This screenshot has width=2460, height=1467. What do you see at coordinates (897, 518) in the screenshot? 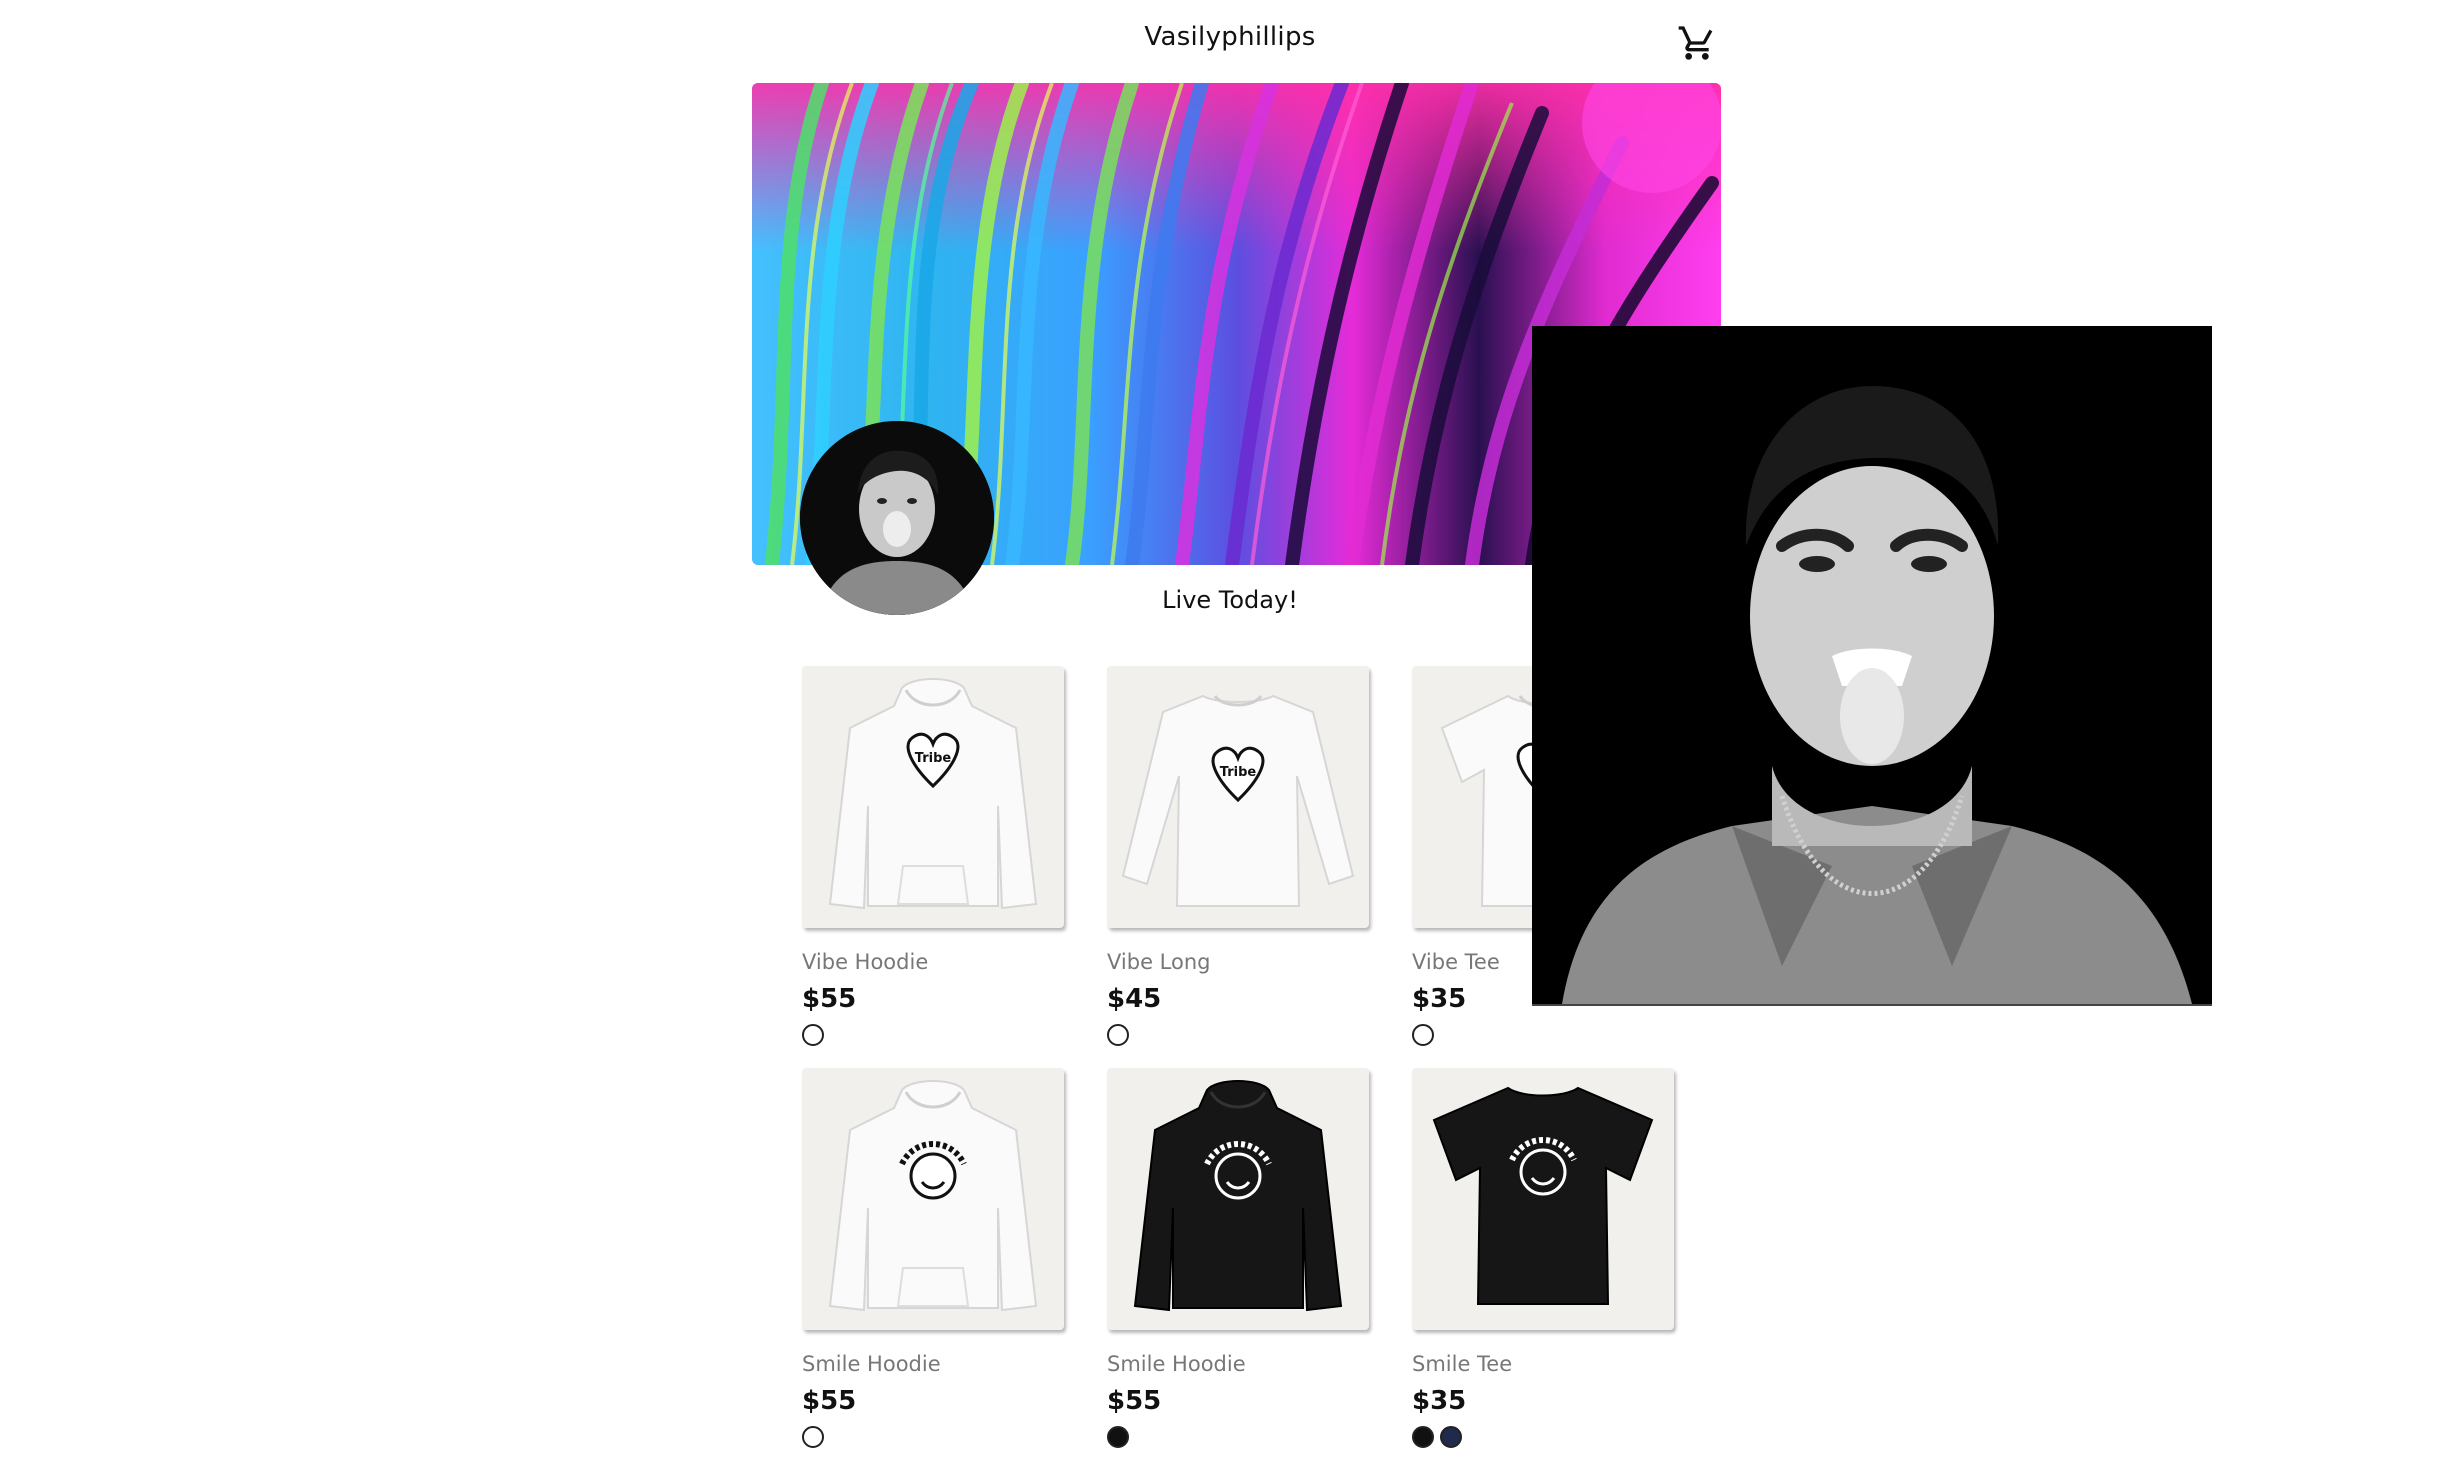
I see `profile-avatar` at bounding box center [897, 518].